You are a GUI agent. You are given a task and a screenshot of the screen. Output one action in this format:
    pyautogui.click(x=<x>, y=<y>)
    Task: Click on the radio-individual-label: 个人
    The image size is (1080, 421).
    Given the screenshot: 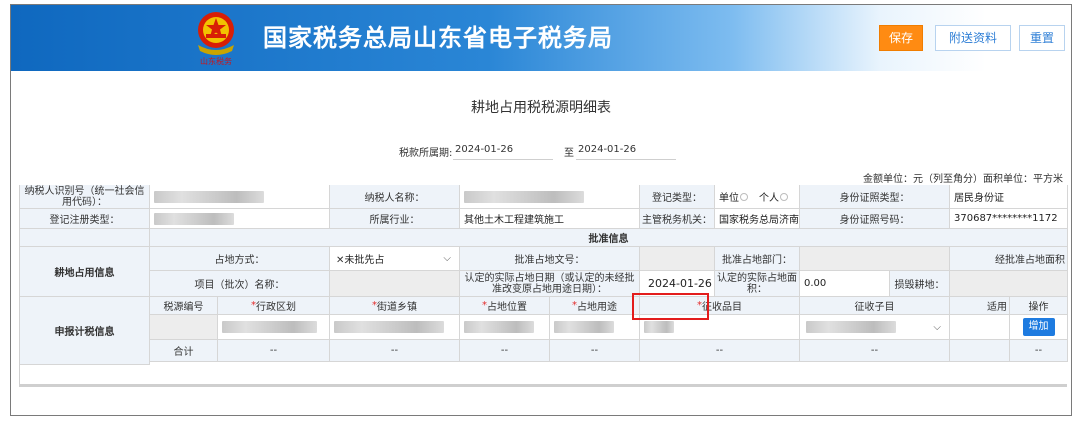 What is the action you would take?
    pyautogui.click(x=769, y=198)
    